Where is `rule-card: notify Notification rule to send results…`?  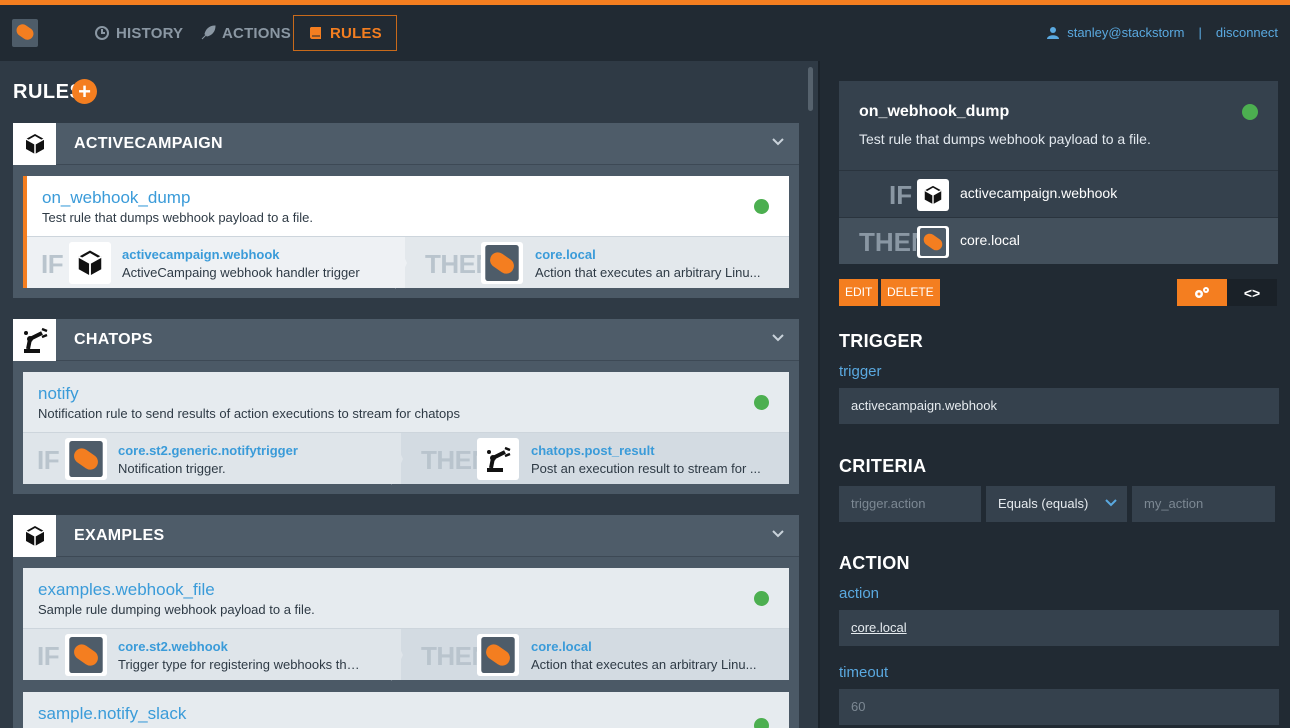
rule-card: notify Notification rule to send results… is located at coordinates (406, 428).